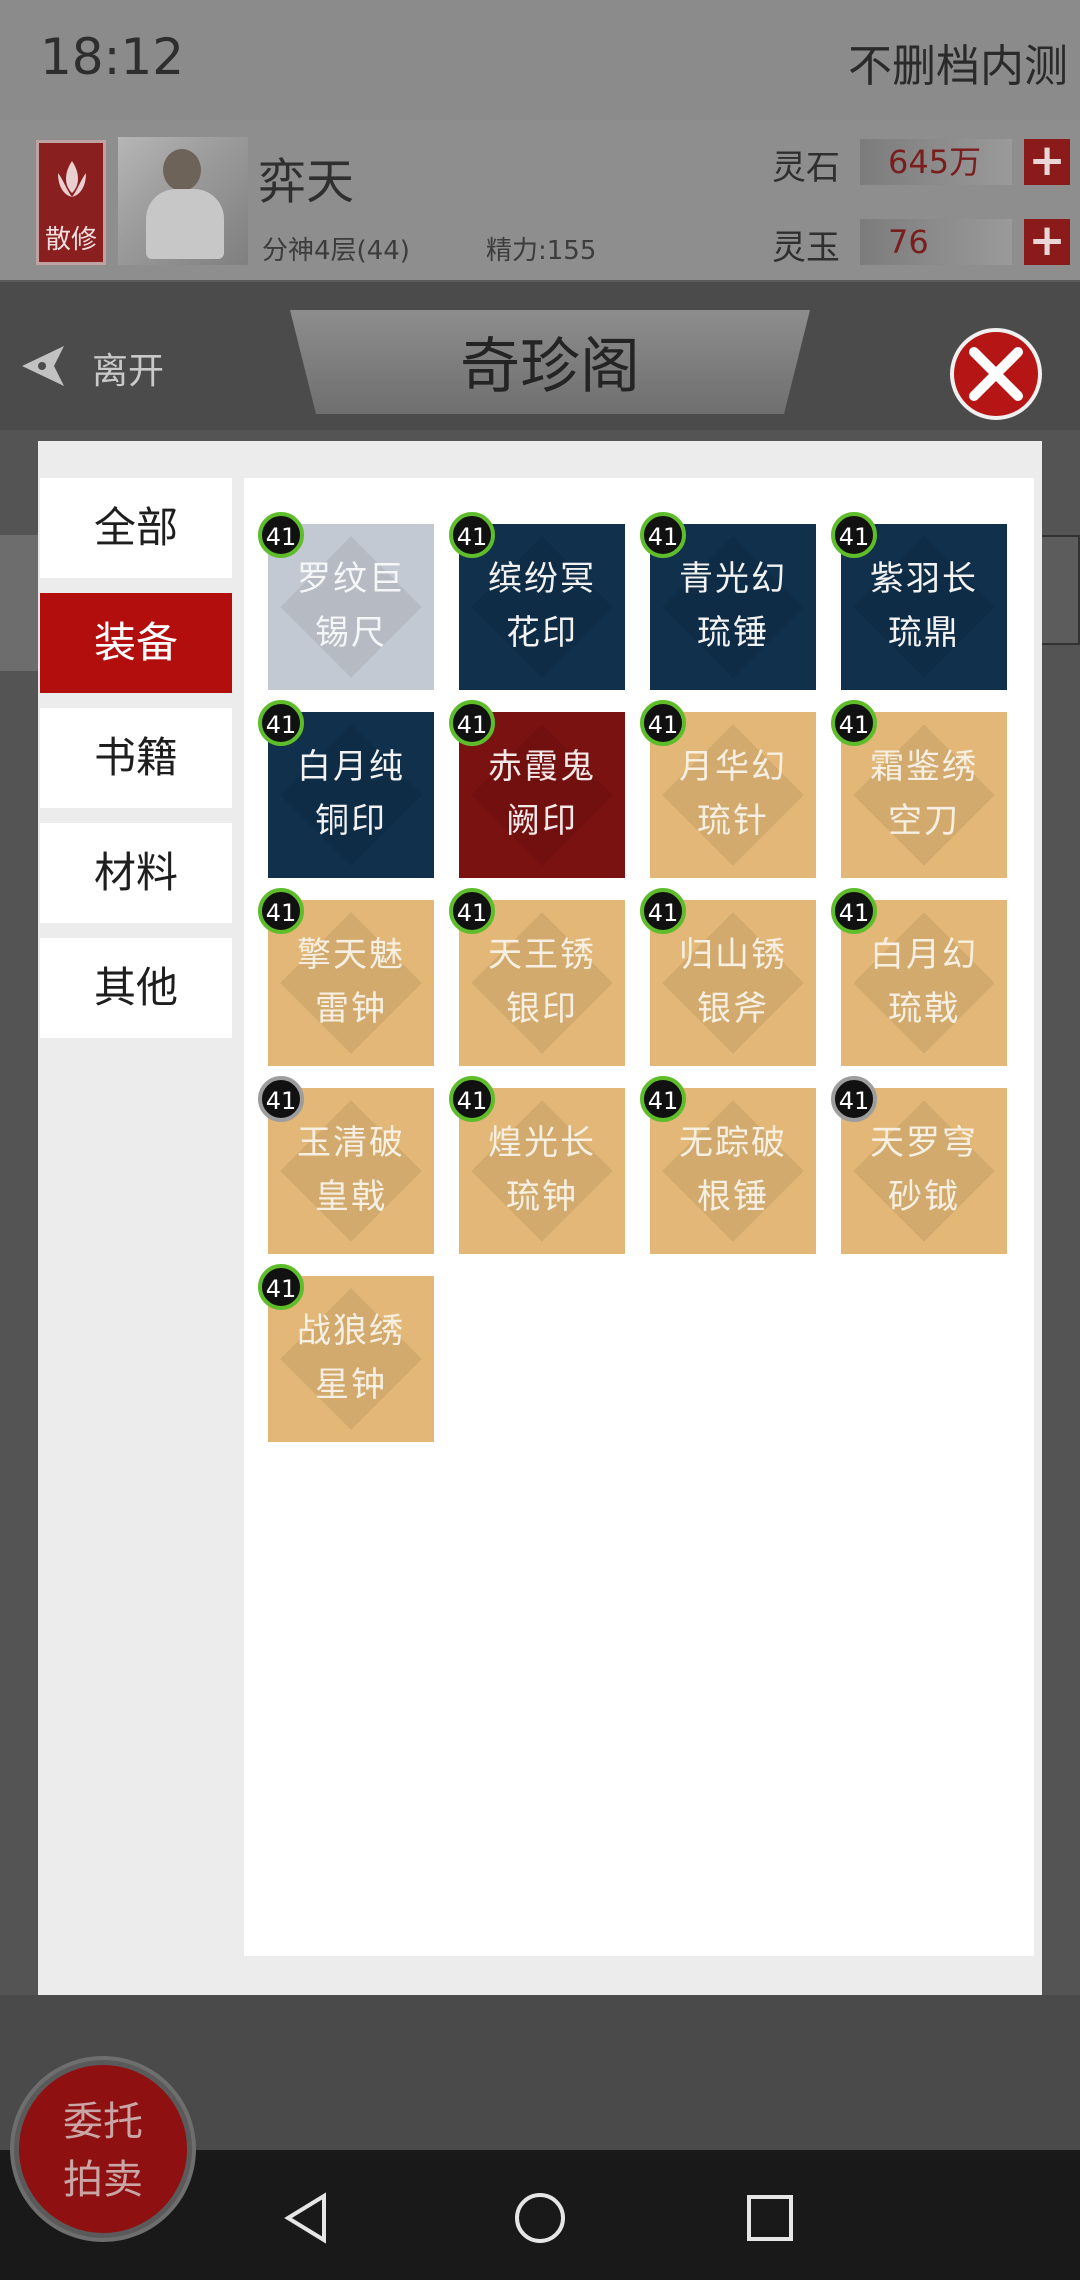  I want to click on home-icon, so click(540, 2218).